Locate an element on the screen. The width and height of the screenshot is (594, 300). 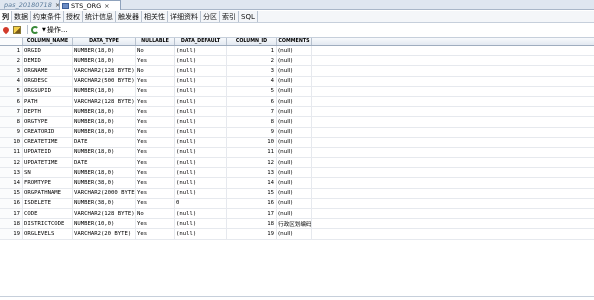
data-type-header: DATA_TYPE is located at coordinates (104, 41).